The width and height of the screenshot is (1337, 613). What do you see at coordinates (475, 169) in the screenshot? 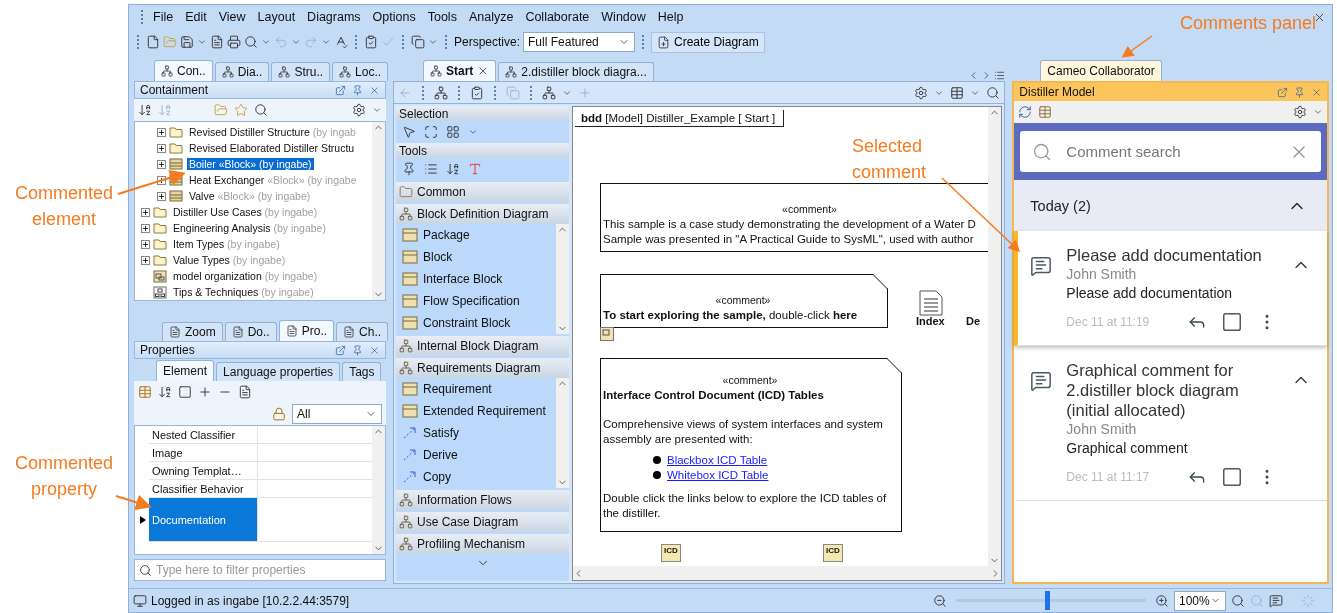
I see `text-tool-icon` at bounding box center [475, 169].